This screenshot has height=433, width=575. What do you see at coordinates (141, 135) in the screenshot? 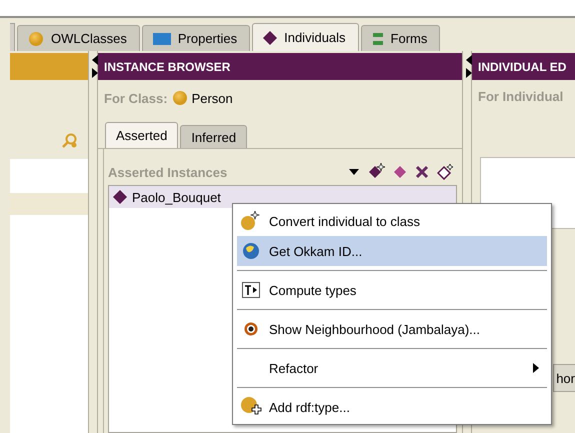
I see `tab: Asserted` at bounding box center [141, 135].